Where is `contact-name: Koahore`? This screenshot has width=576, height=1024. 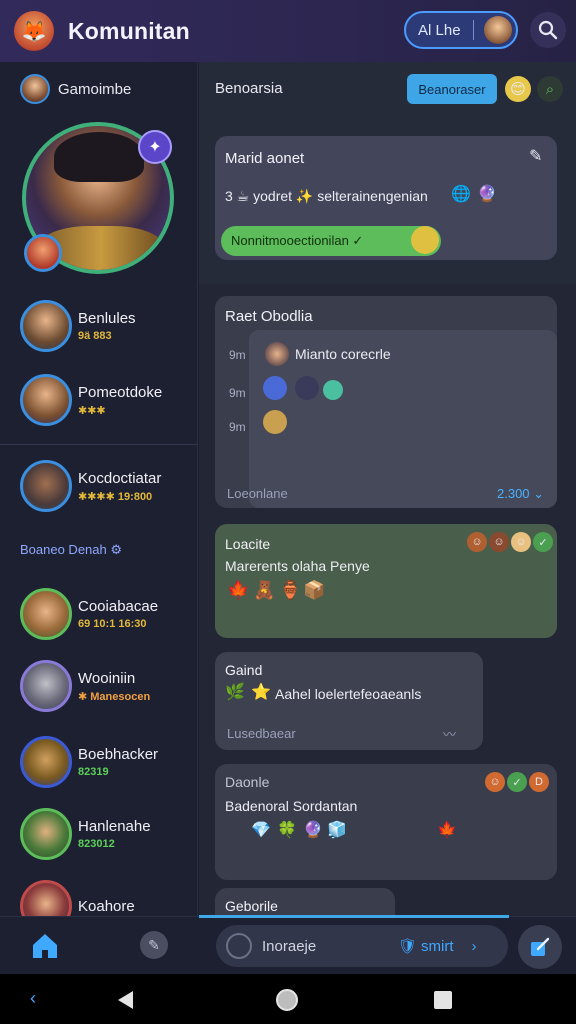
contact-name: Koahore is located at coordinates (106, 906).